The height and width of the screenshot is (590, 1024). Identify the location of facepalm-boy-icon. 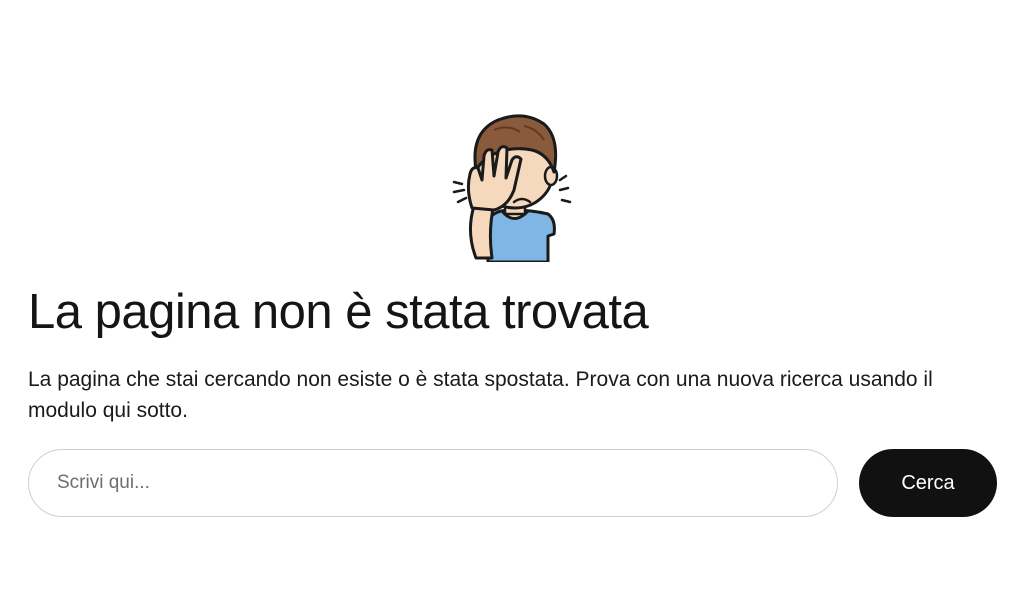
(511, 186).